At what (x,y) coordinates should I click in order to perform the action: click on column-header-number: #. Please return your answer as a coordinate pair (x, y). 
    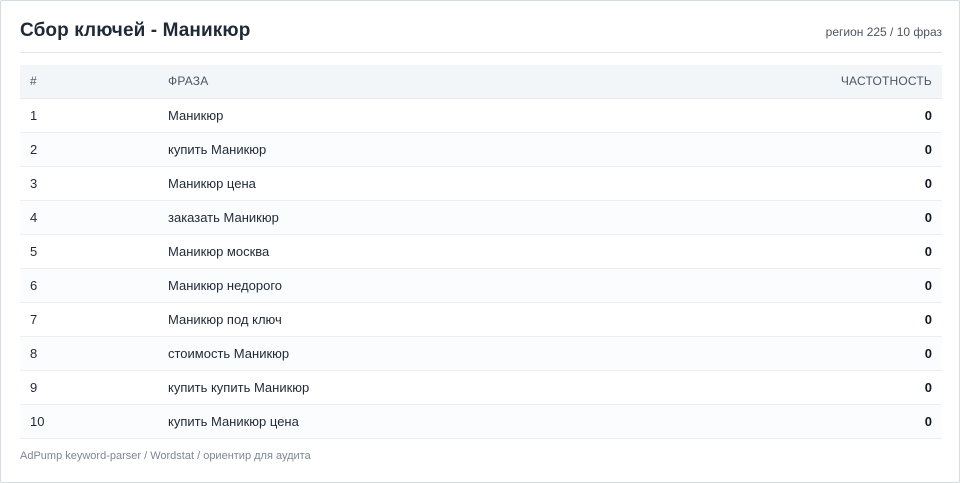
    Looking at the image, I should click on (94, 82).